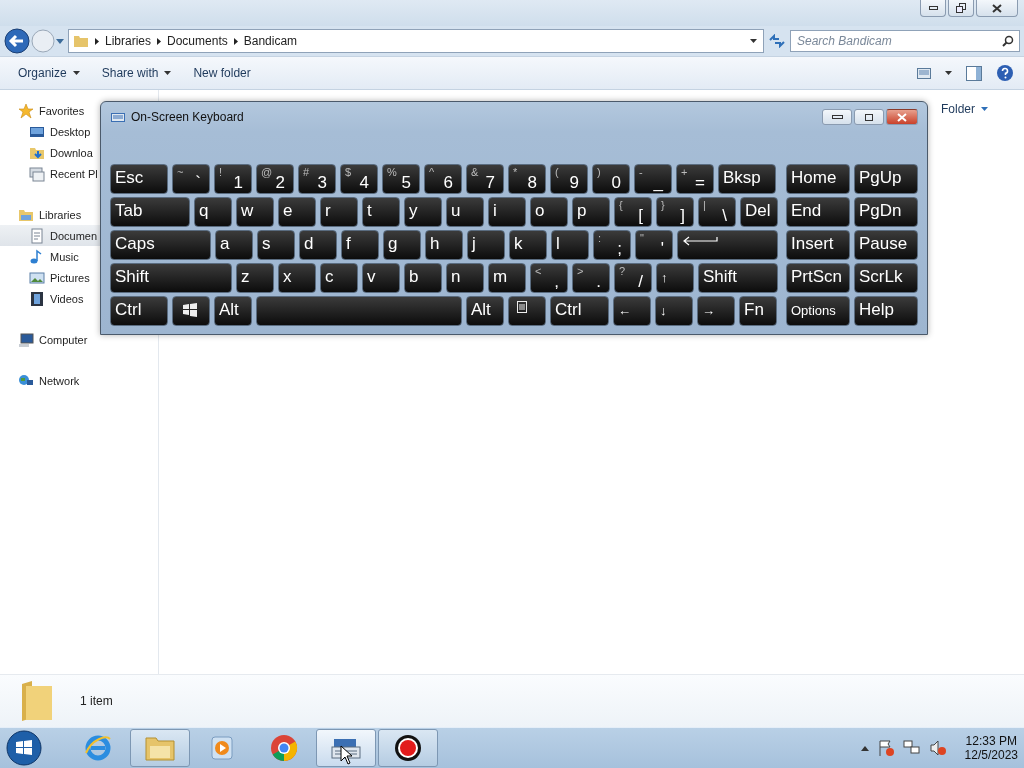 The image size is (1024, 768). I want to click on menu-key, so click(527, 311).